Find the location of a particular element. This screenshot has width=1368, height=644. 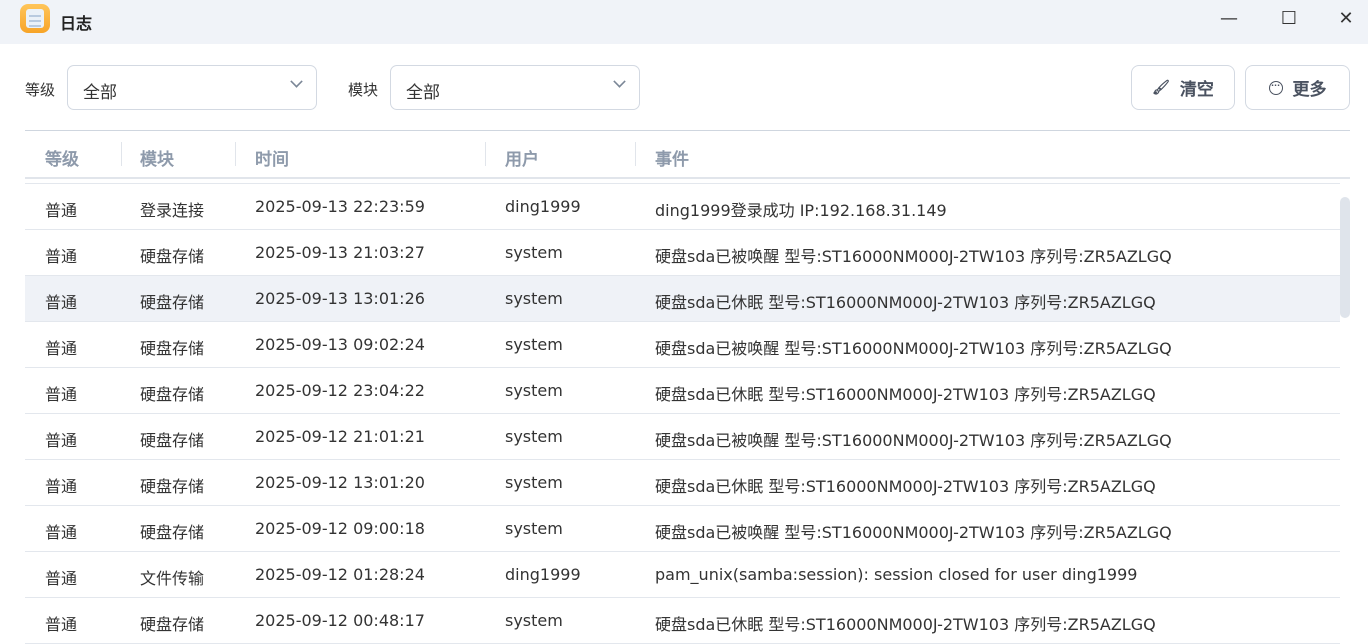

header-divider is located at coordinates (687, 178).